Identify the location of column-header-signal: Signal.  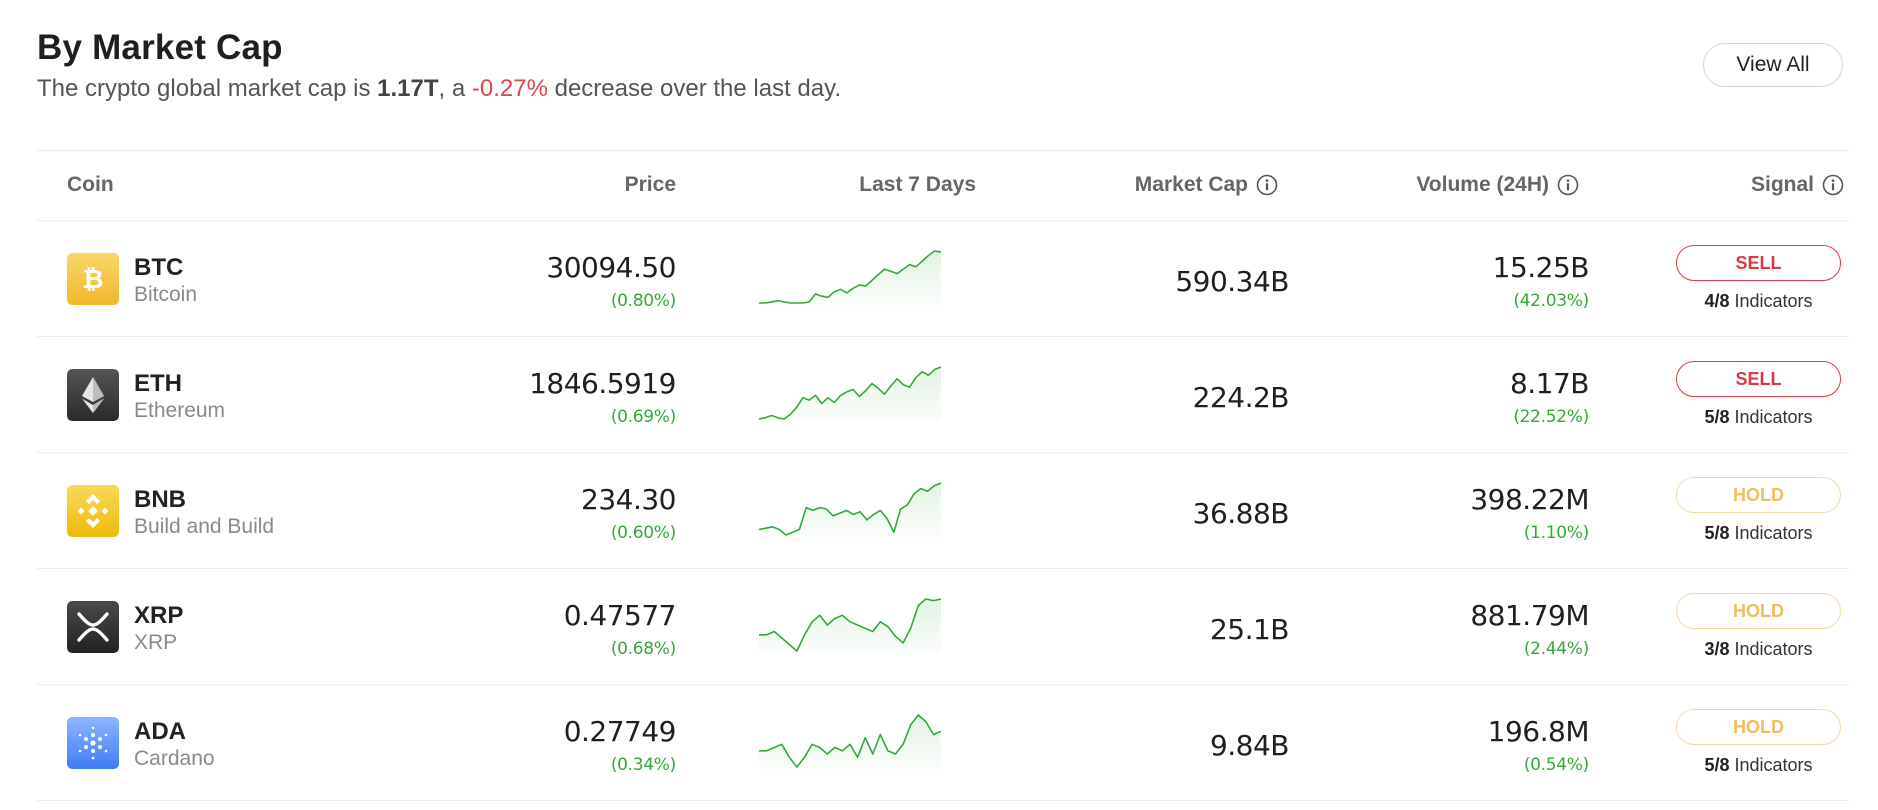
(1797, 185).